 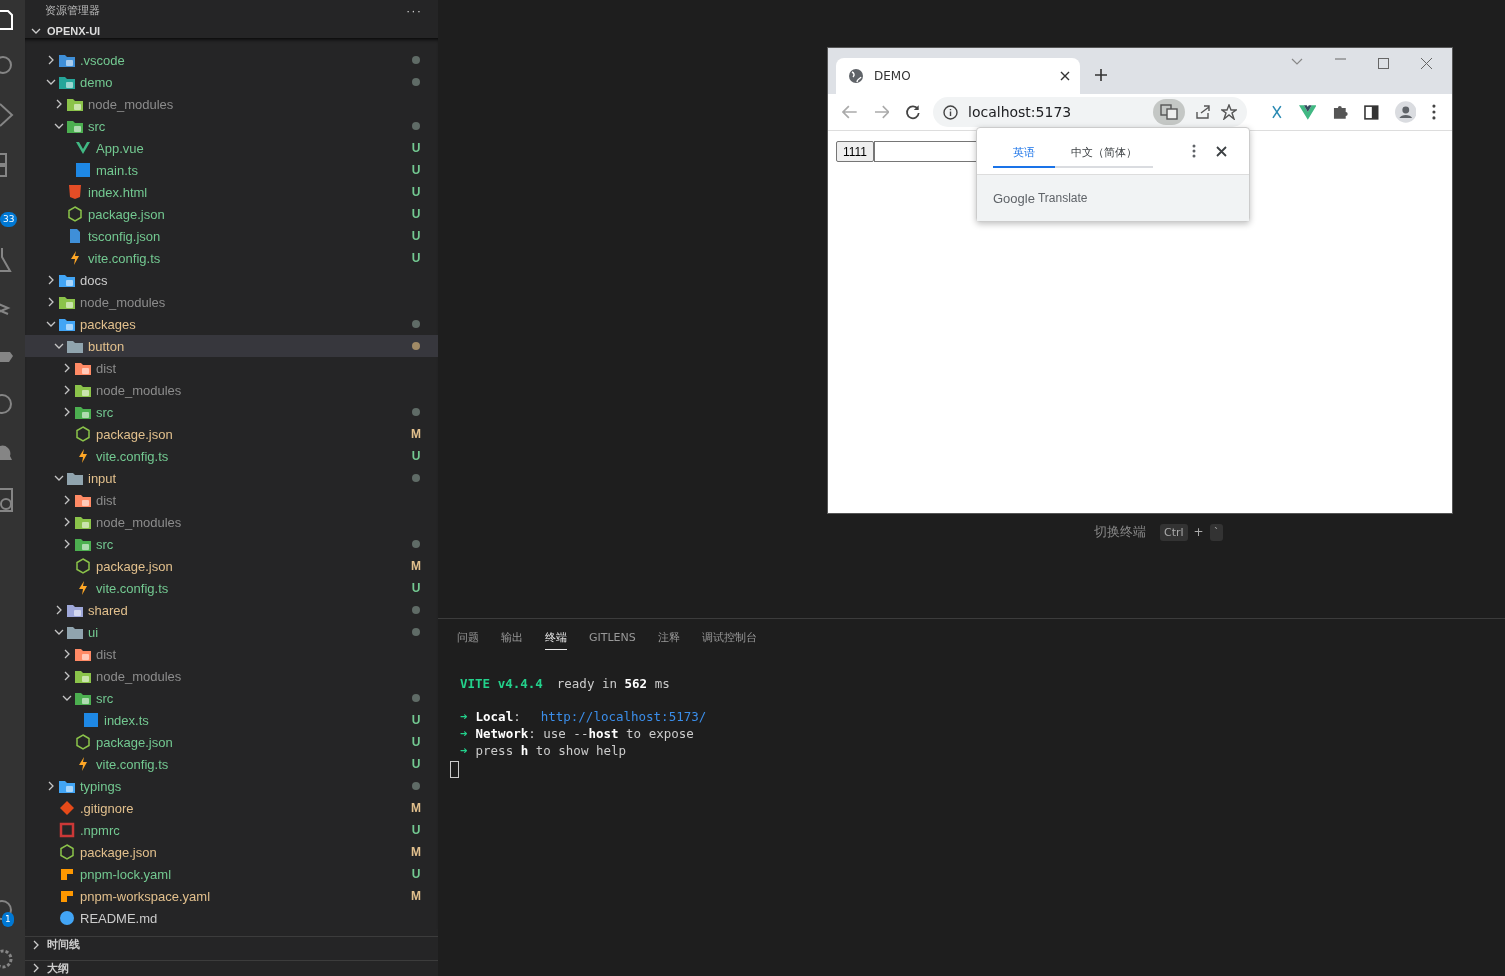 I want to click on tree-item: docs, so click(x=231, y=280).